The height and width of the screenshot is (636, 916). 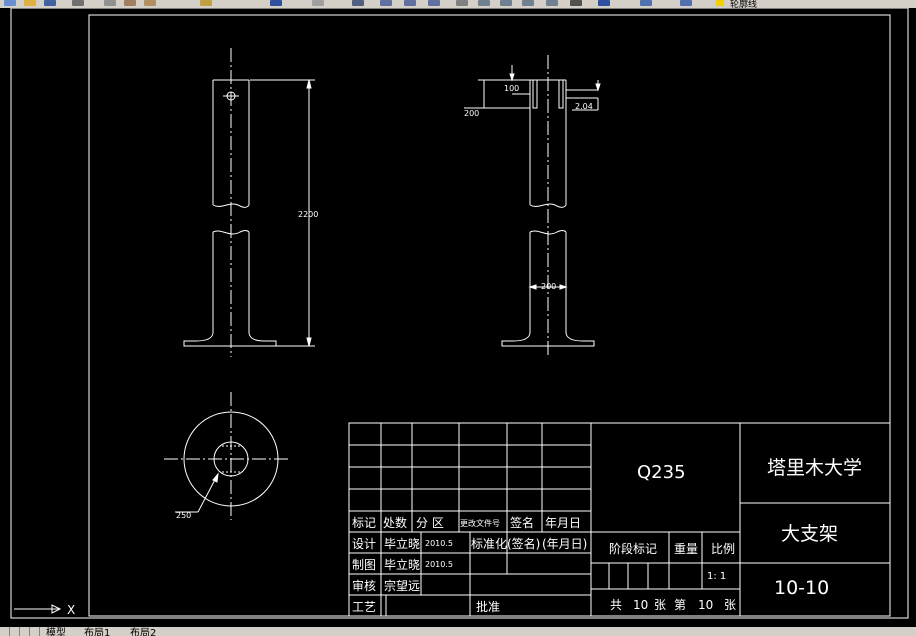 What do you see at coordinates (78, 3) in the screenshot?
I see `toolbar-button-print` at bounding box center [78, 3].